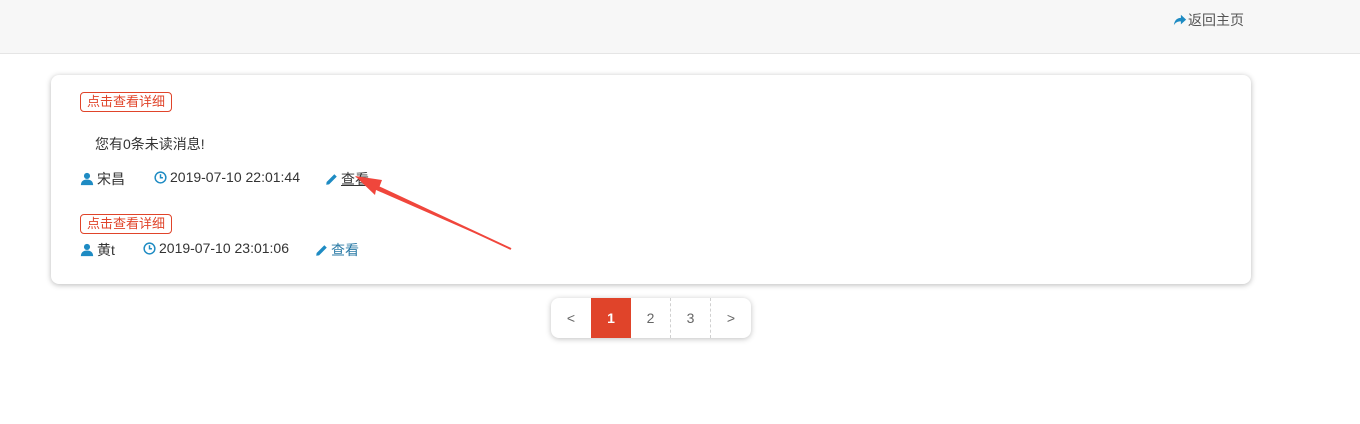 The height and width of the screenshot is (424, 1360). What do you see at coordinates (611, 318) in the screenshot?
I see `page-button-1: 1` at bounding box center [611, 318].